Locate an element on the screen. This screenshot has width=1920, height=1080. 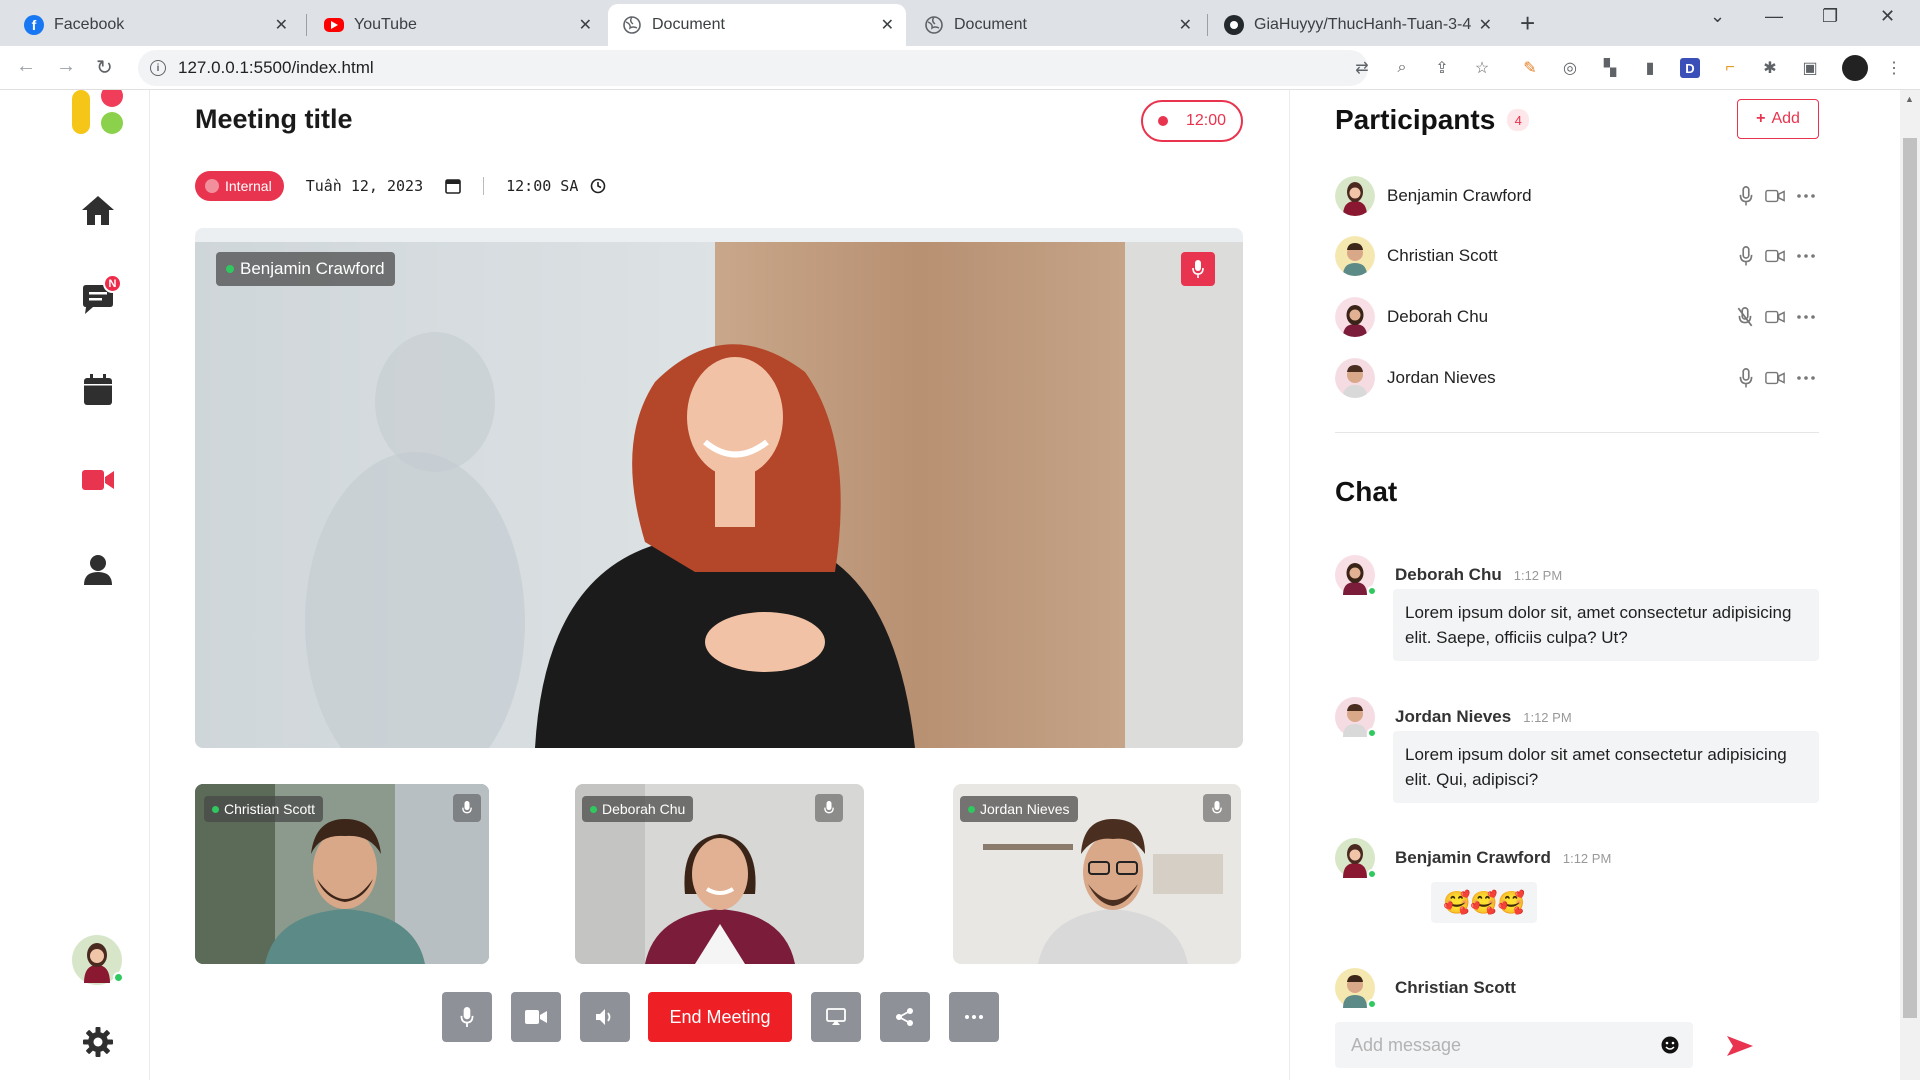
toggle-camera-button is located at coordinates (536, 1017).